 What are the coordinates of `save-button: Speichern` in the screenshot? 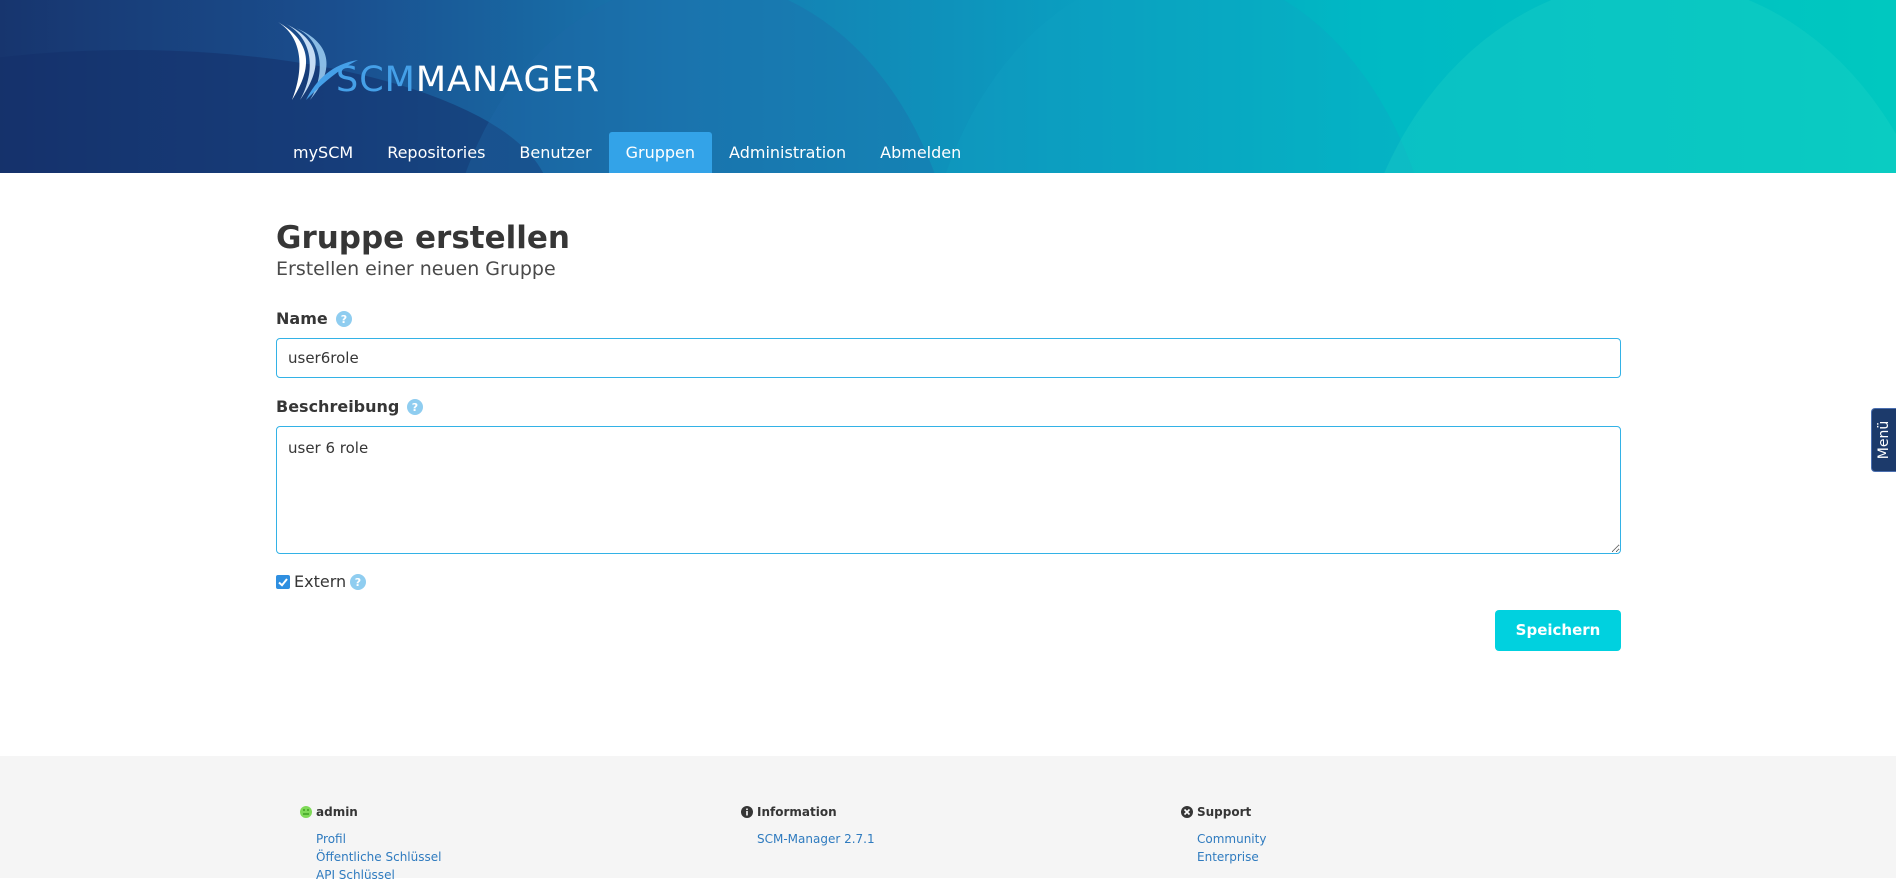 It's located at (1558, 630).